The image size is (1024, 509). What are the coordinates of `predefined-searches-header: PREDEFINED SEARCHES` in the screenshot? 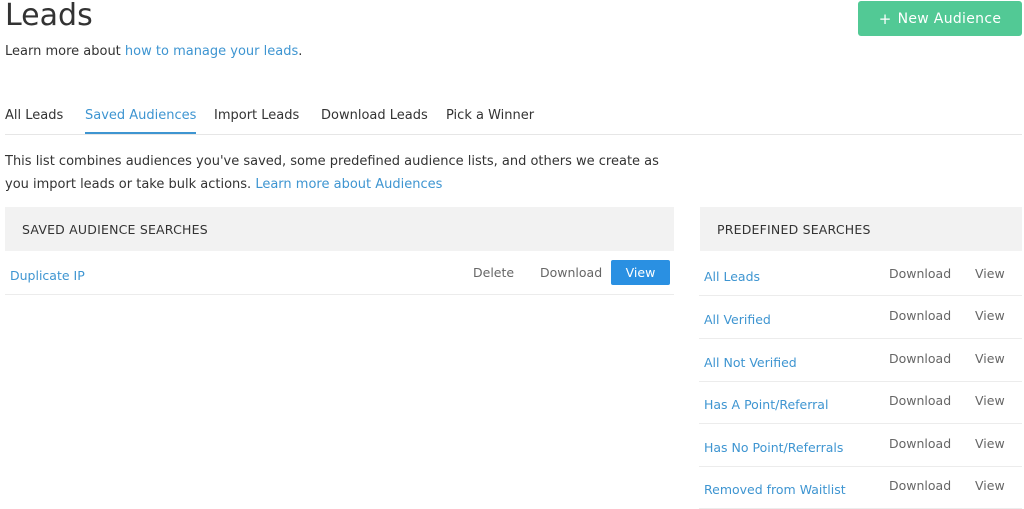 It's located at (861, 229).